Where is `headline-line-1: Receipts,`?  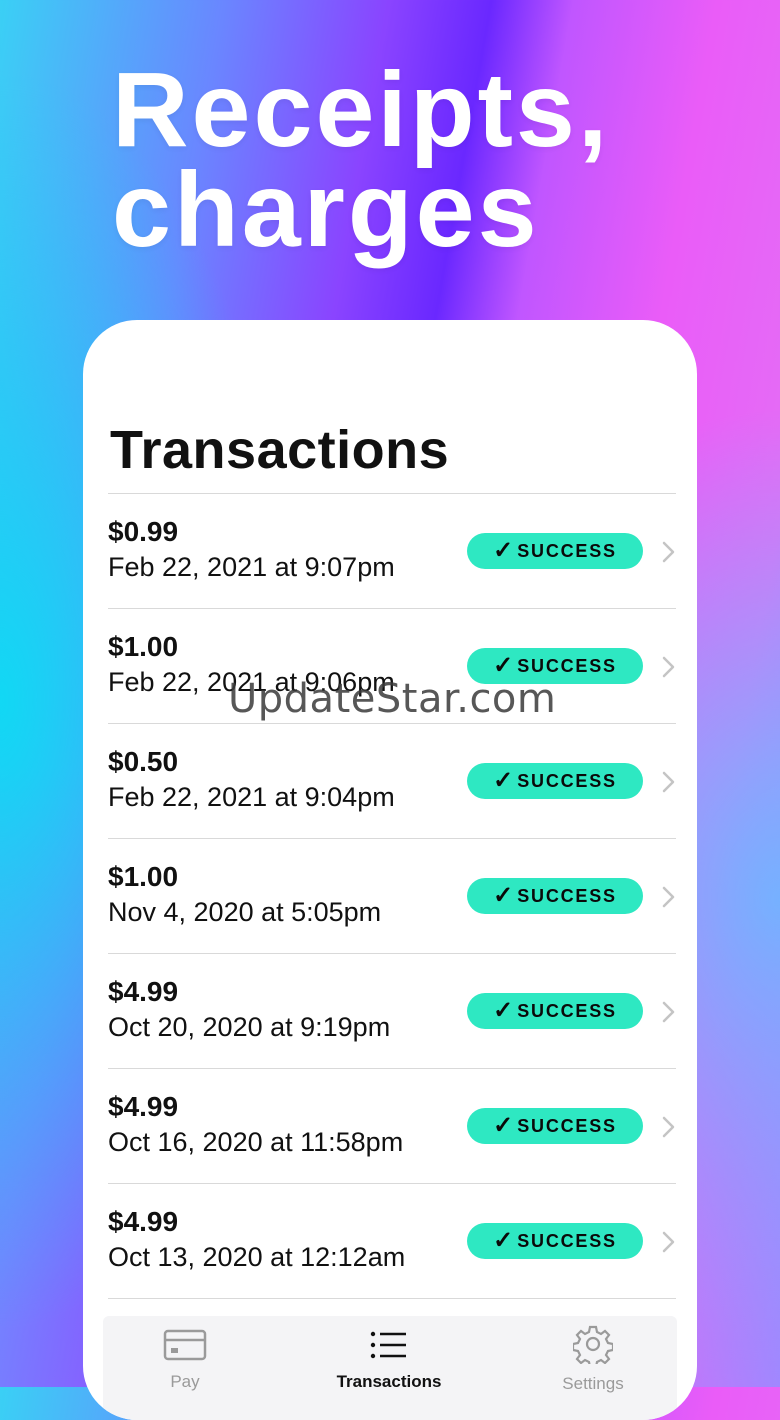 headline-line-1: Receipts, is located at coordinates (361, 110).